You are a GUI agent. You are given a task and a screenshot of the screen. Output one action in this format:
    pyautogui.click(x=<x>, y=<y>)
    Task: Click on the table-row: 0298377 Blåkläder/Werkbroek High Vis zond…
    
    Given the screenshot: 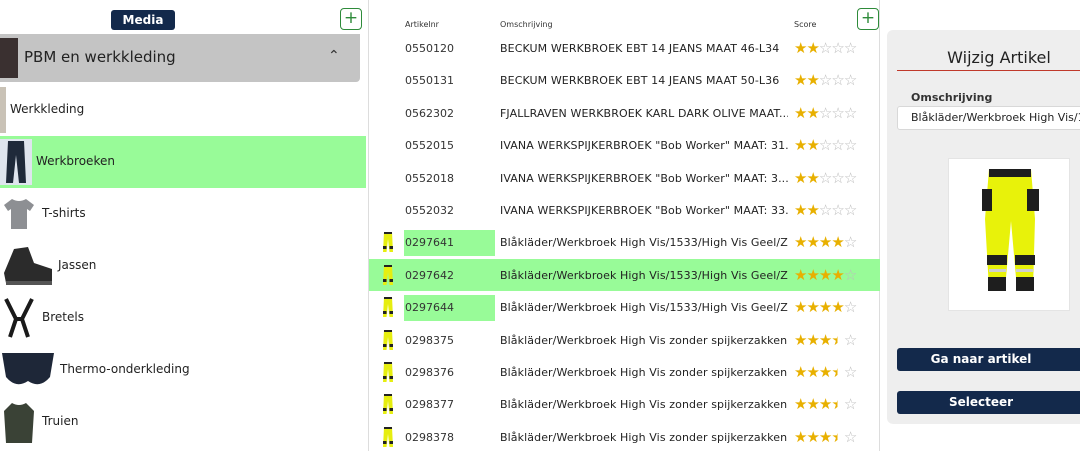 What is the action you would take?
    pyautogui.click(x=624, y=404)
    